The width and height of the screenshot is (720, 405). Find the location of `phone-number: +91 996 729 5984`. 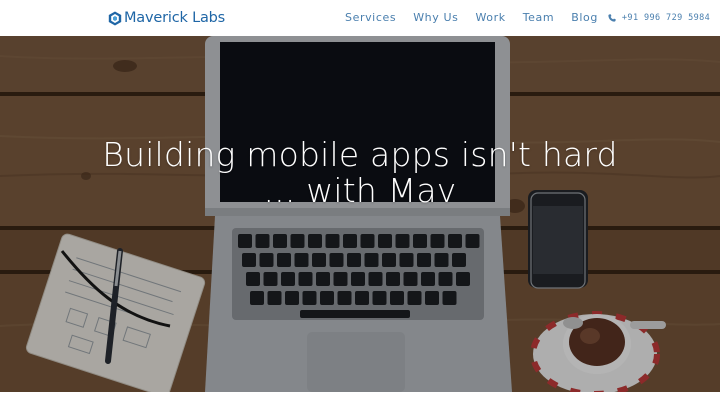

phone-number: +91 996 729 5984 is located at coordinates (666, 18).